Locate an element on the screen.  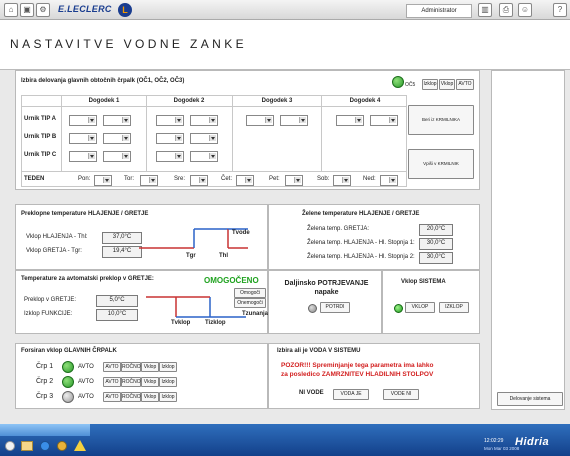
system-operation-button: Delovanje sistema is located at coordinates (530, 399).